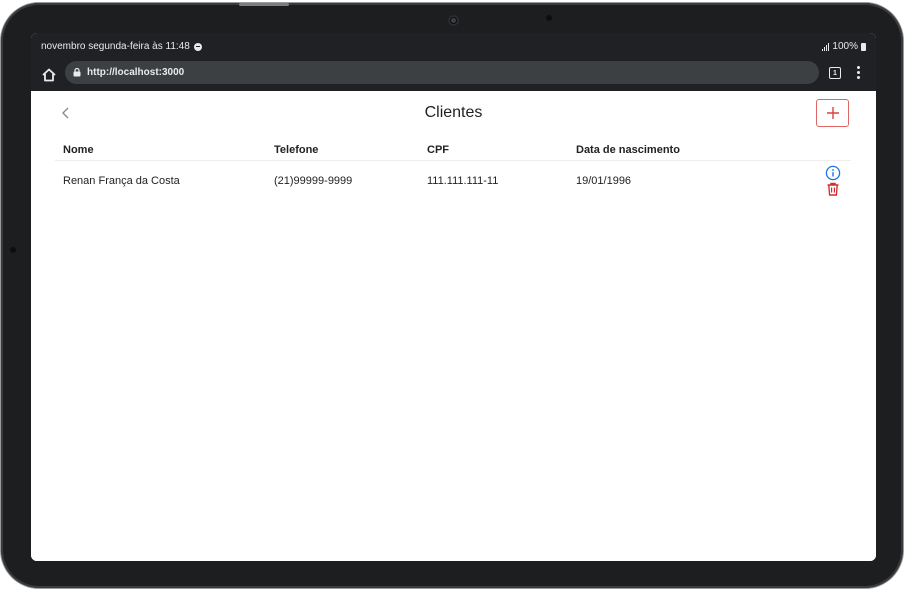  I want to click on lock-icon, so click(77, 72).